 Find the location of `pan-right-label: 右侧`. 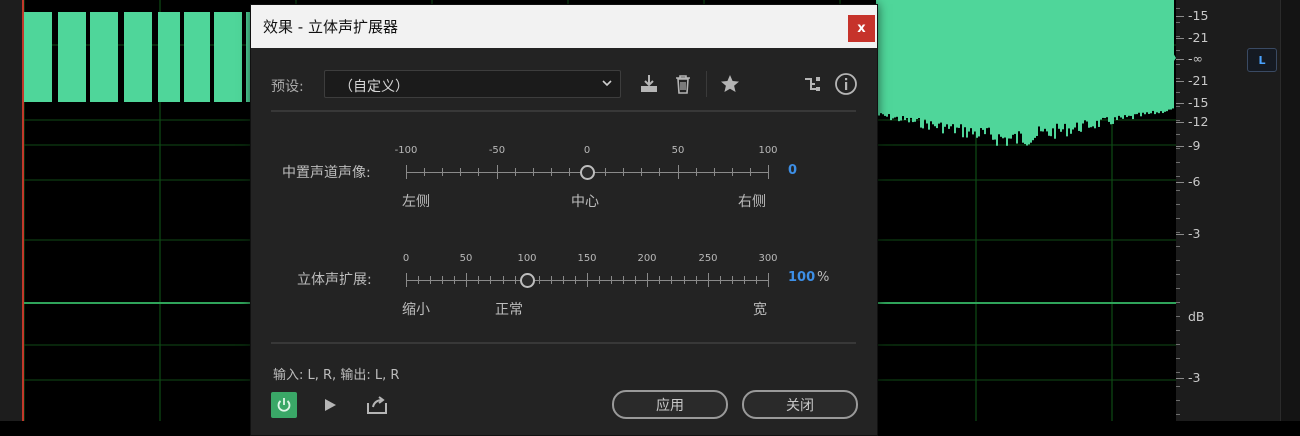

pan-right-label: 右侧 is located at coordinates (752, 202).